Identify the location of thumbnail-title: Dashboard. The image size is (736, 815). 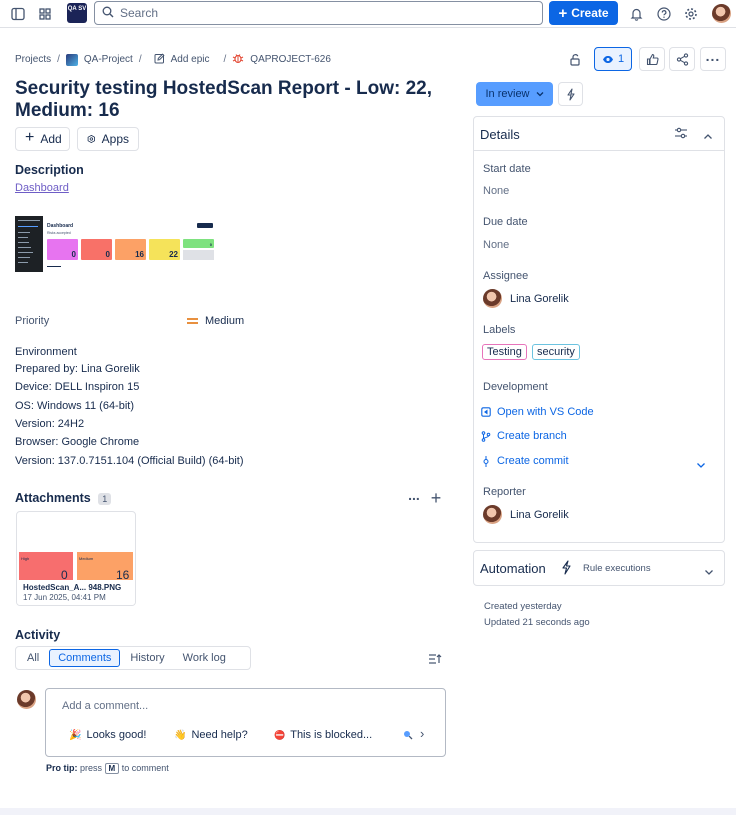
(60, 226).